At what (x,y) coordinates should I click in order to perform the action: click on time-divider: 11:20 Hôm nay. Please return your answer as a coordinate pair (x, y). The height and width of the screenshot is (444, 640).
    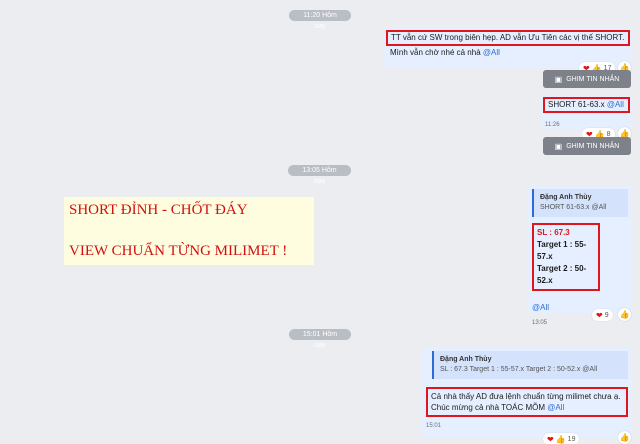
    Looking at the image, I should click on (320, 20).